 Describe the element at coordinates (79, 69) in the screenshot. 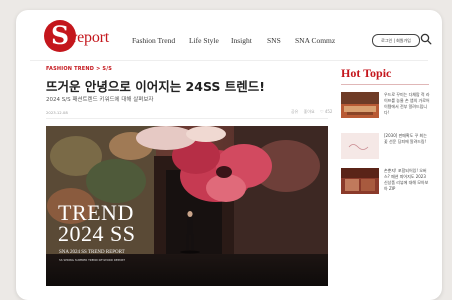

I see `article-category: FASHION TREND > S/S` at that location.